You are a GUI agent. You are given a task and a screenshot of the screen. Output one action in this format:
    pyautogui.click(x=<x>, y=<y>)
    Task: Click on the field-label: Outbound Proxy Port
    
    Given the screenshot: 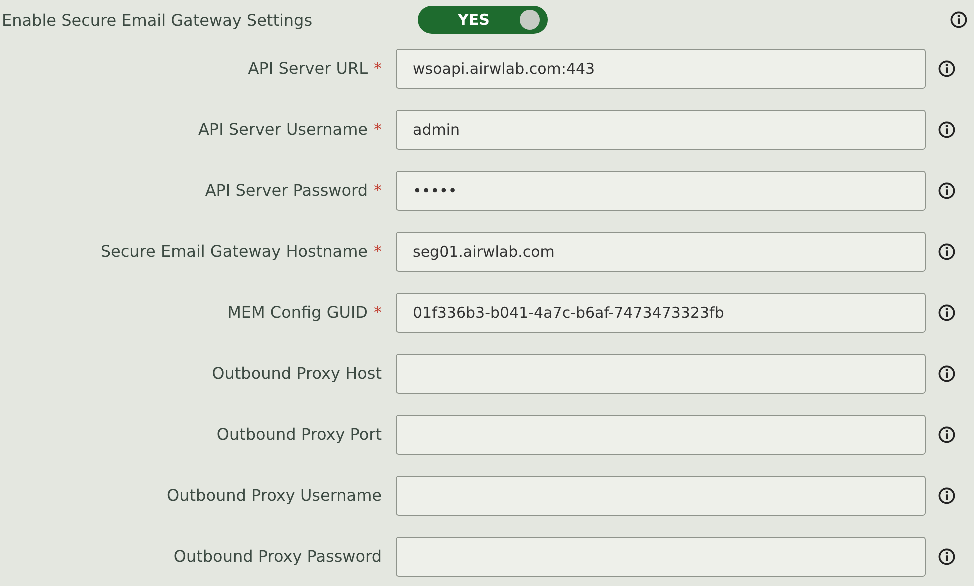 What is the action you would take?
    pyautogui.click(x=299, y=434)
    